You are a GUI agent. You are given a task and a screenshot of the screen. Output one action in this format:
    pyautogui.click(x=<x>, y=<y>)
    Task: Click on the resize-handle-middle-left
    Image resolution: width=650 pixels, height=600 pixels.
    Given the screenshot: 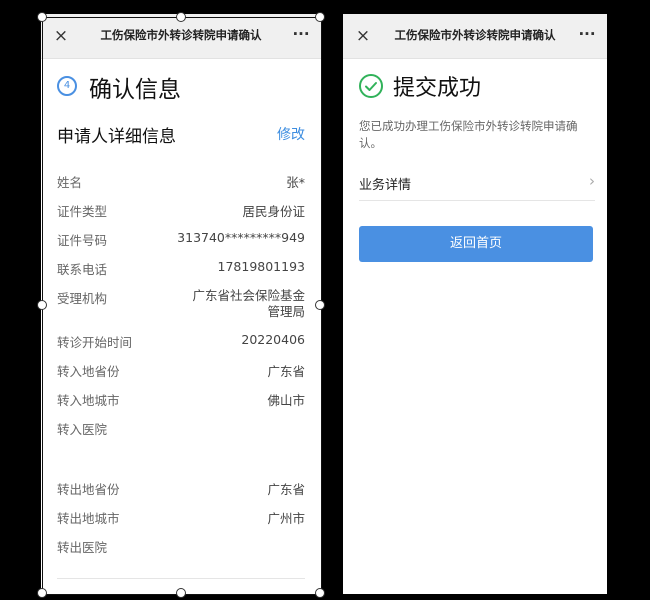 What is the action you would take?
    pyautogui.click(x=42, y=305)
    